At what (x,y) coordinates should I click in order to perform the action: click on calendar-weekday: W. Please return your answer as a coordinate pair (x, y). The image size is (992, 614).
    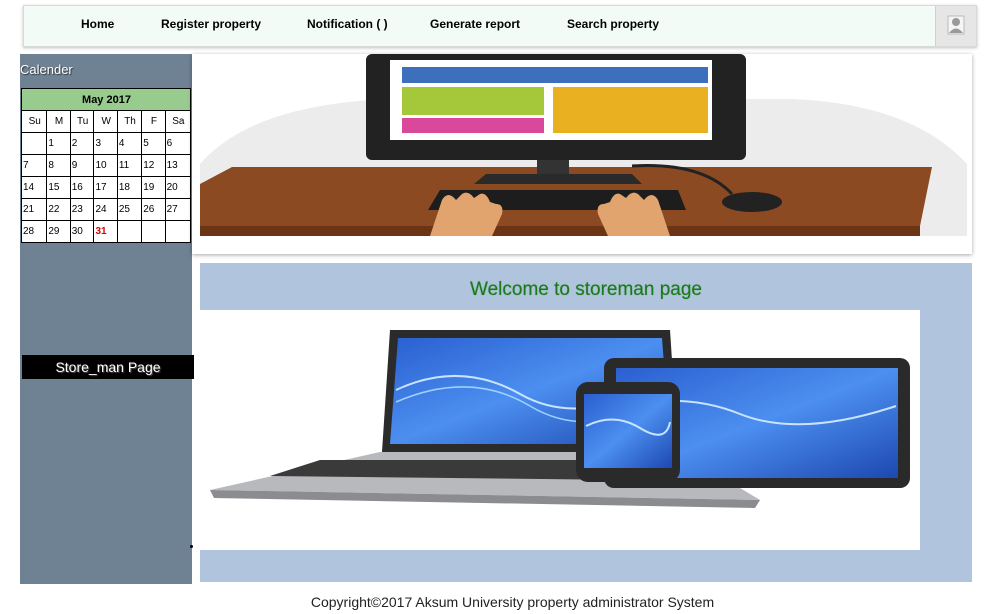
    Looking at the image, I should click on (105, 121).